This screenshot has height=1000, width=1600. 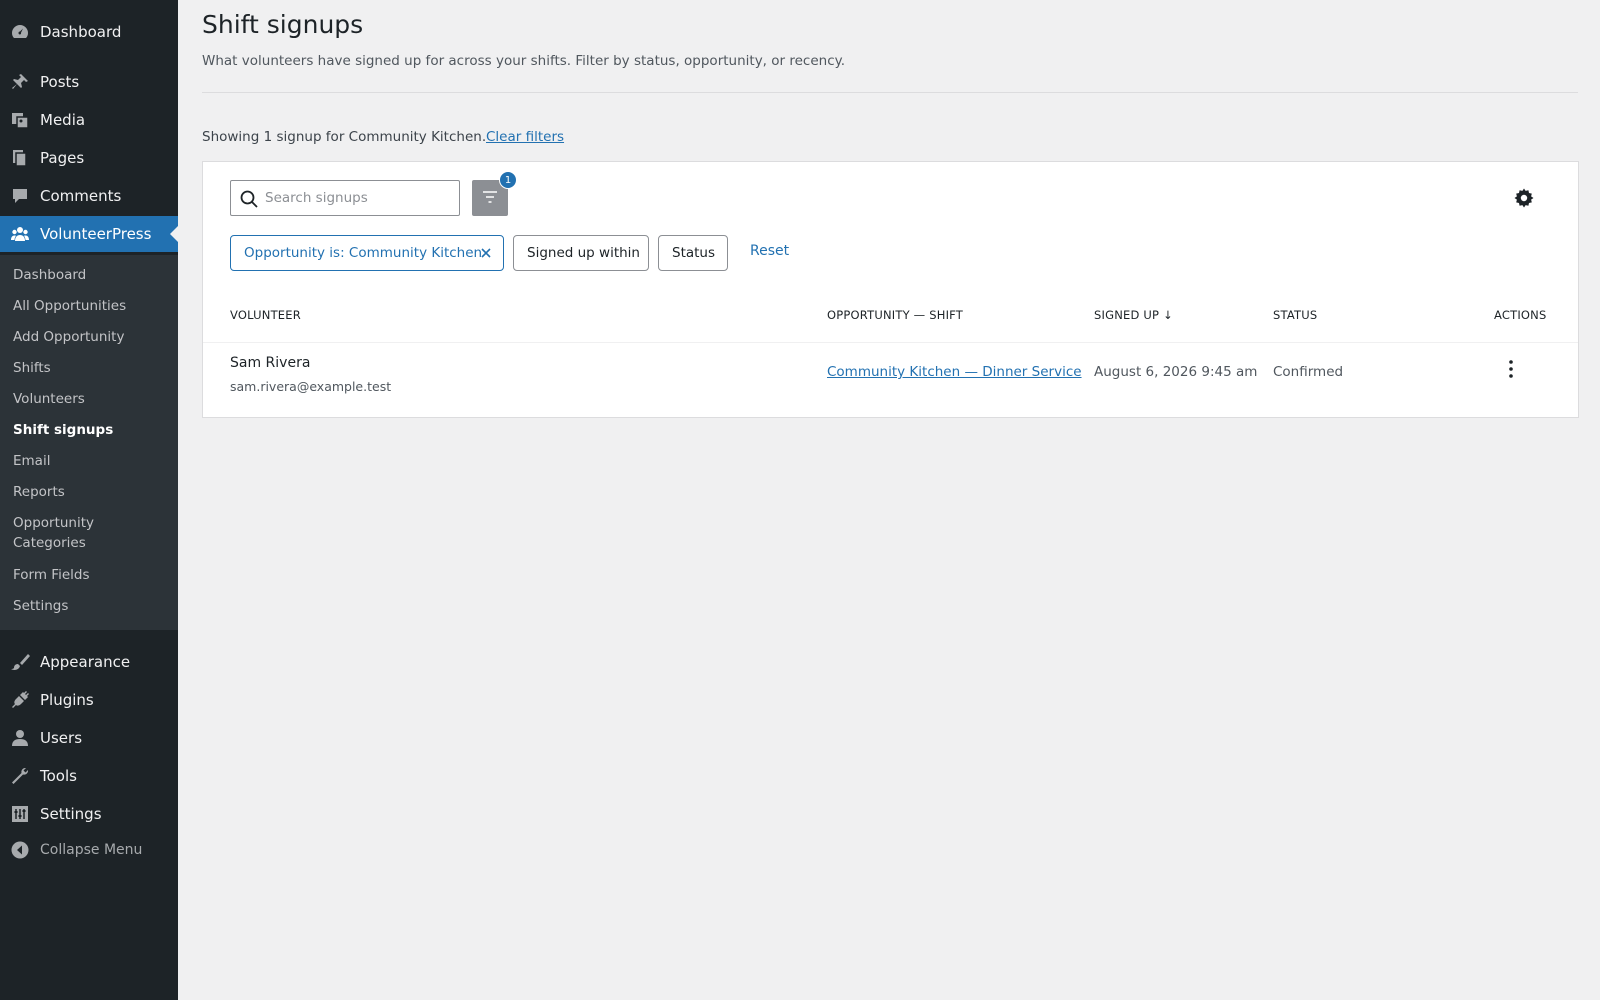 I want to click on gear-icon, so click(x=1524, y=198).